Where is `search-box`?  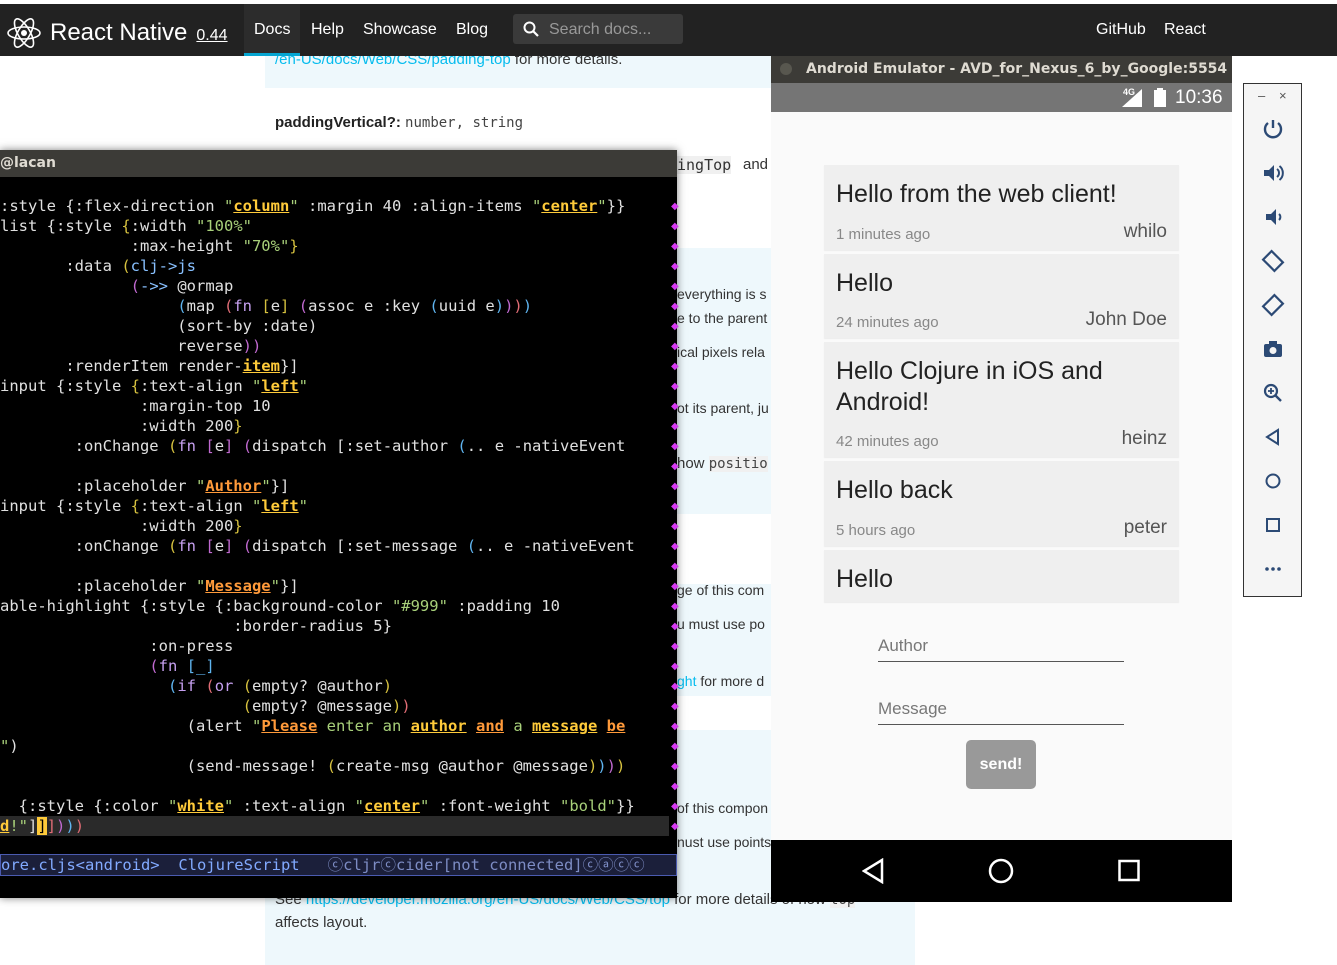 search-box is located at coordinates (598, 30).